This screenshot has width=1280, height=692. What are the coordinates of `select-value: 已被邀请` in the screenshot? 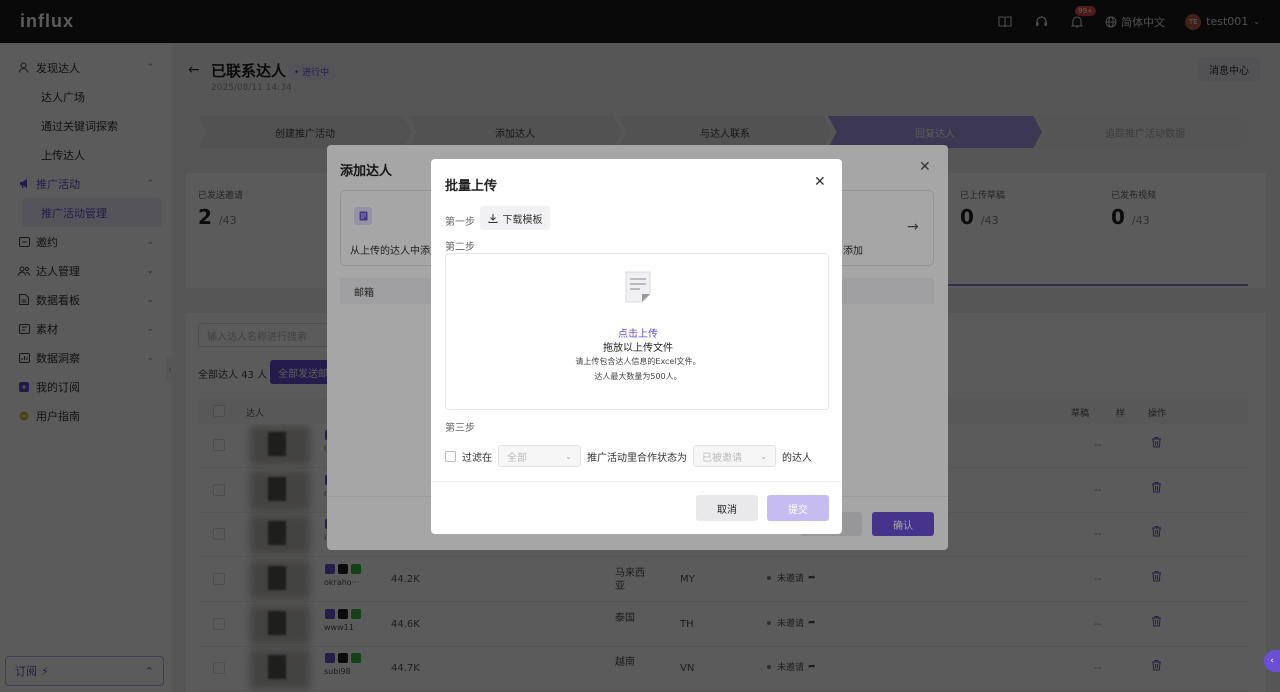 It's located at (722, 458).